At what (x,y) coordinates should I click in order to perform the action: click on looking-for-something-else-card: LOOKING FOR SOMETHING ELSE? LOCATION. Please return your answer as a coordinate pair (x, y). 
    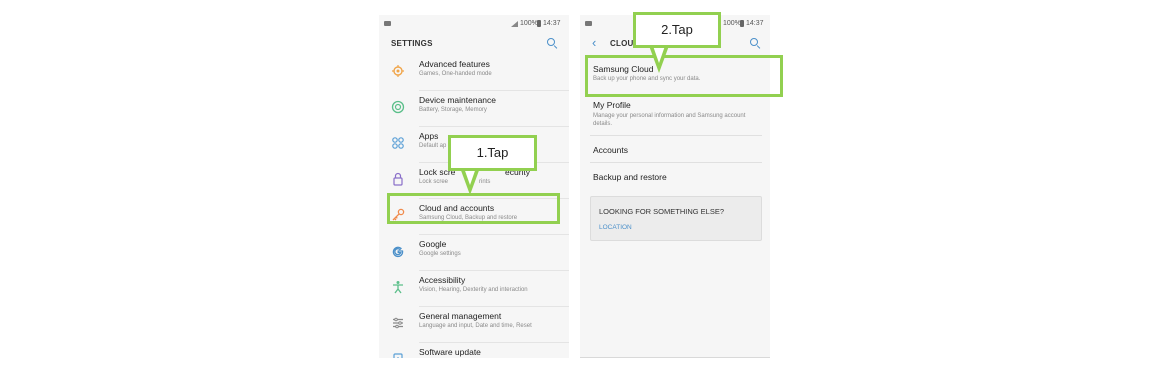
    Looking at the image, I should click on (676, 218).